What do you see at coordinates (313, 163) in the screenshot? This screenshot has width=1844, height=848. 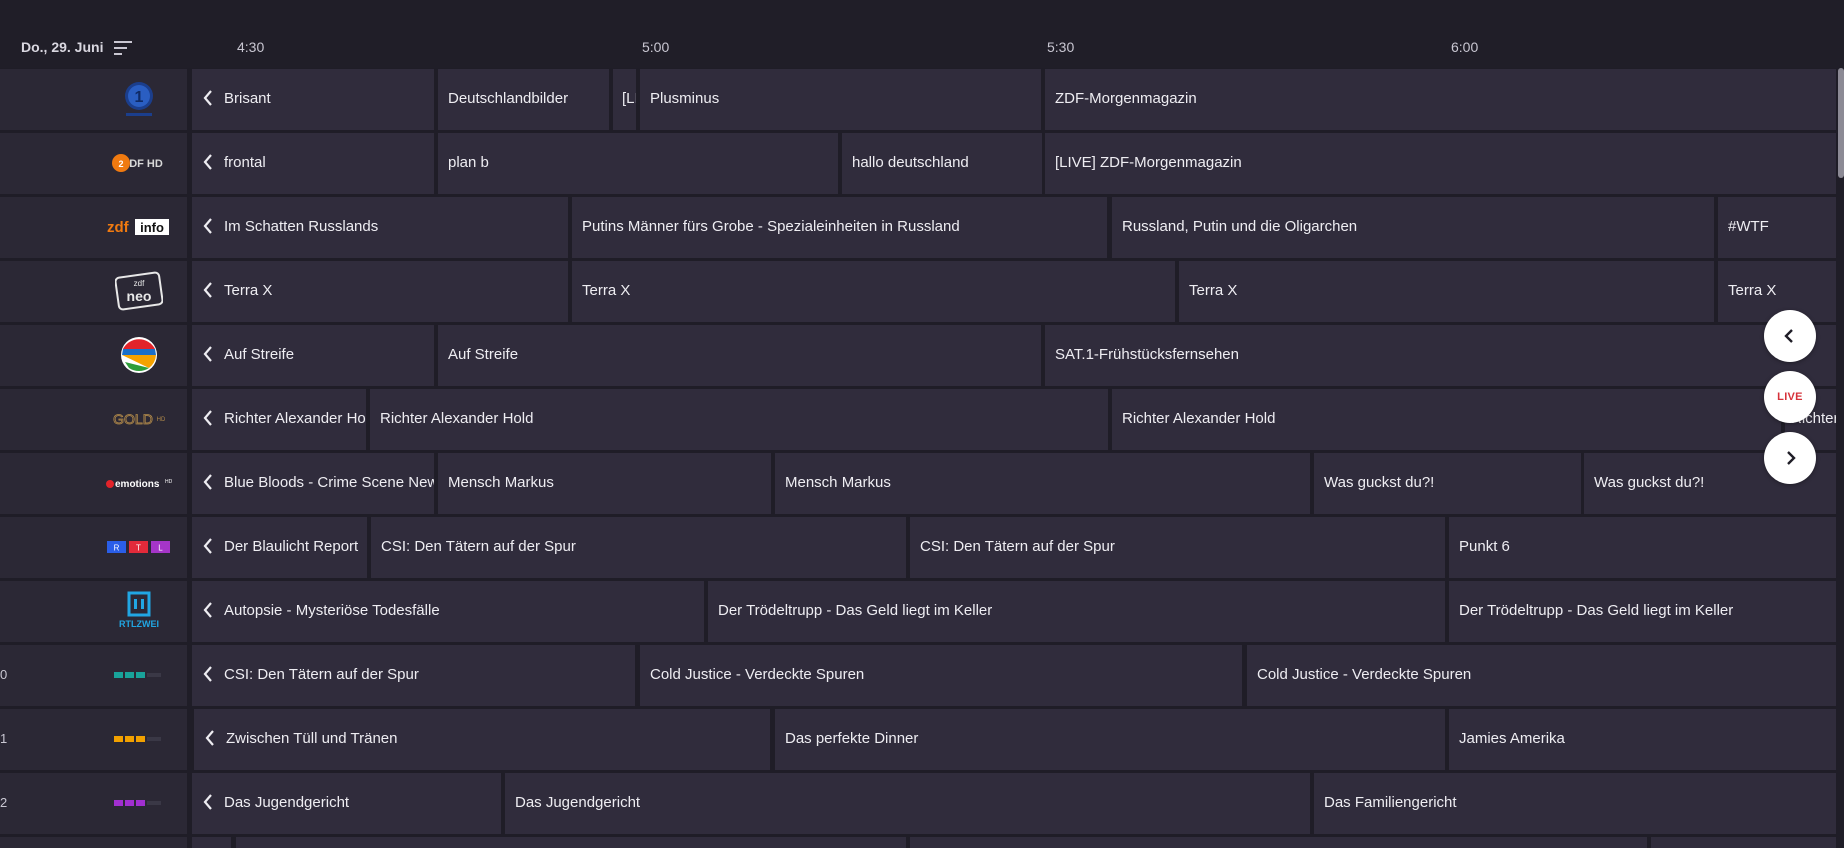 I see `program-cell: frontal` at bounding box center [313, 163].